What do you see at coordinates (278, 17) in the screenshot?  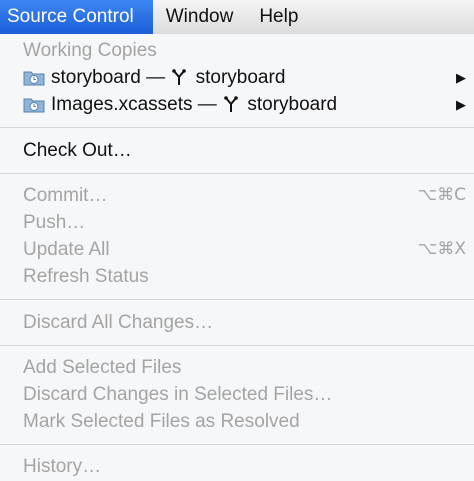 I see `menubar-help: Help` at bounding box center [278, 17].